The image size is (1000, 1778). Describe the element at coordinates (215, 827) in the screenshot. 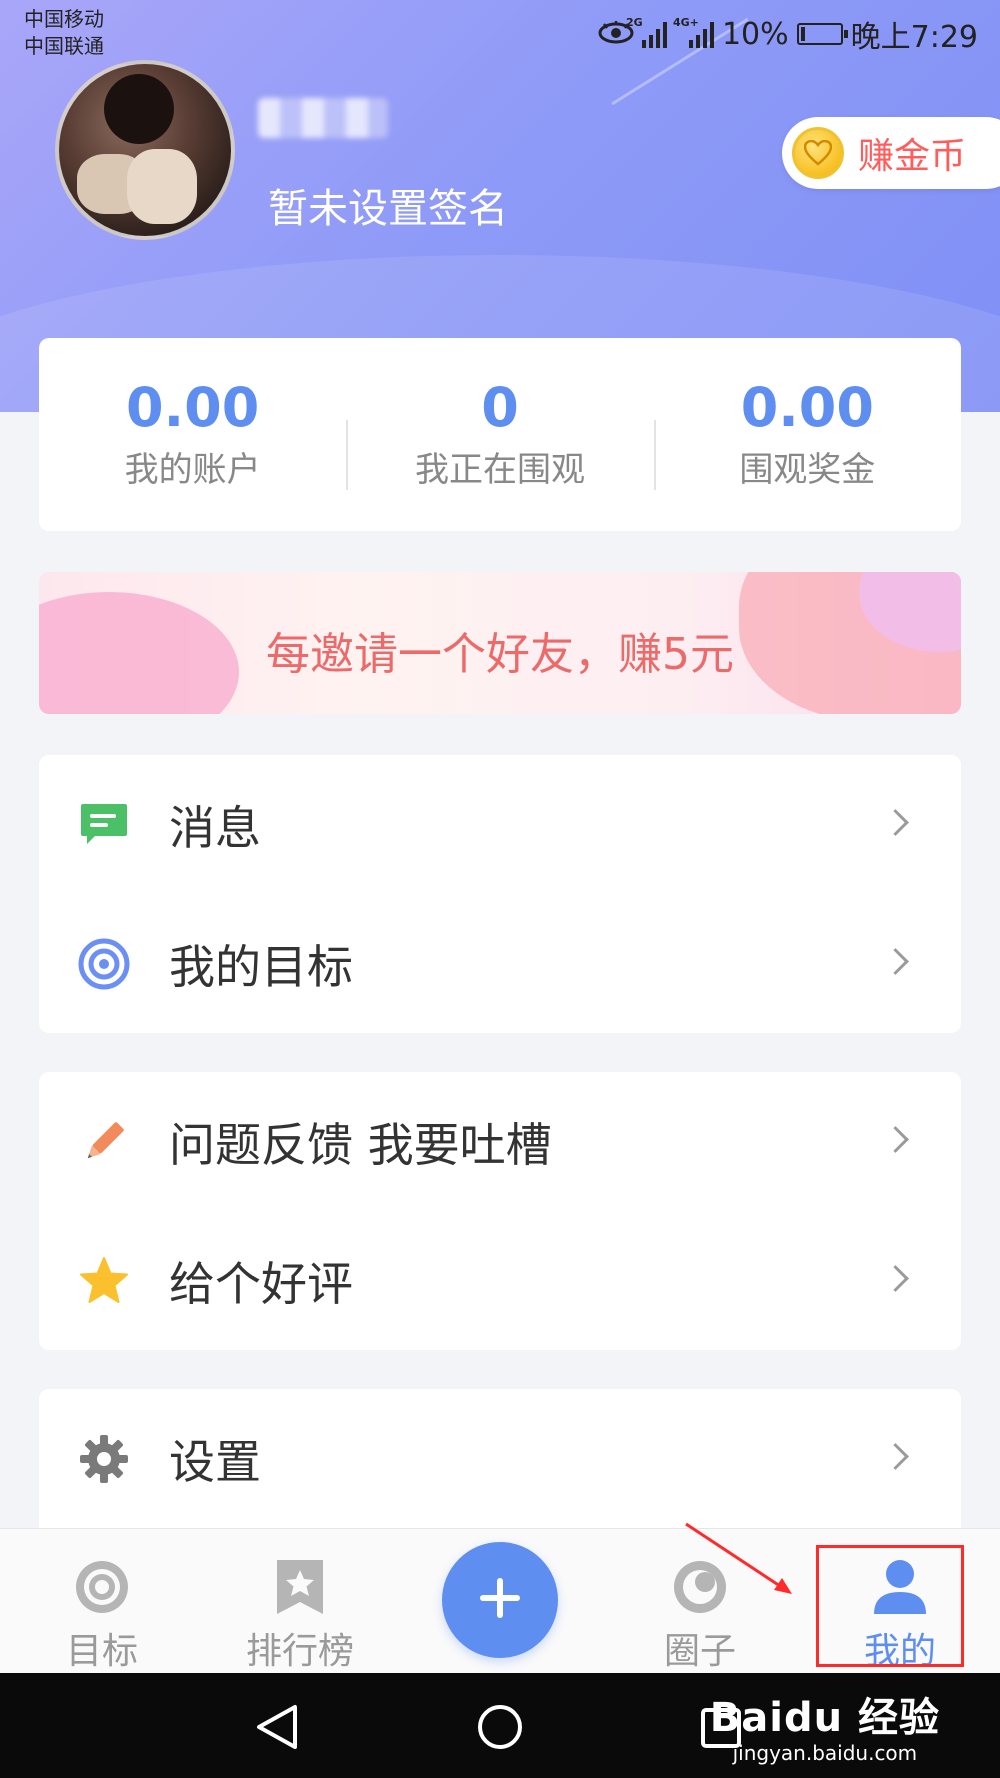

I see `menu-label: 消息` at that location.